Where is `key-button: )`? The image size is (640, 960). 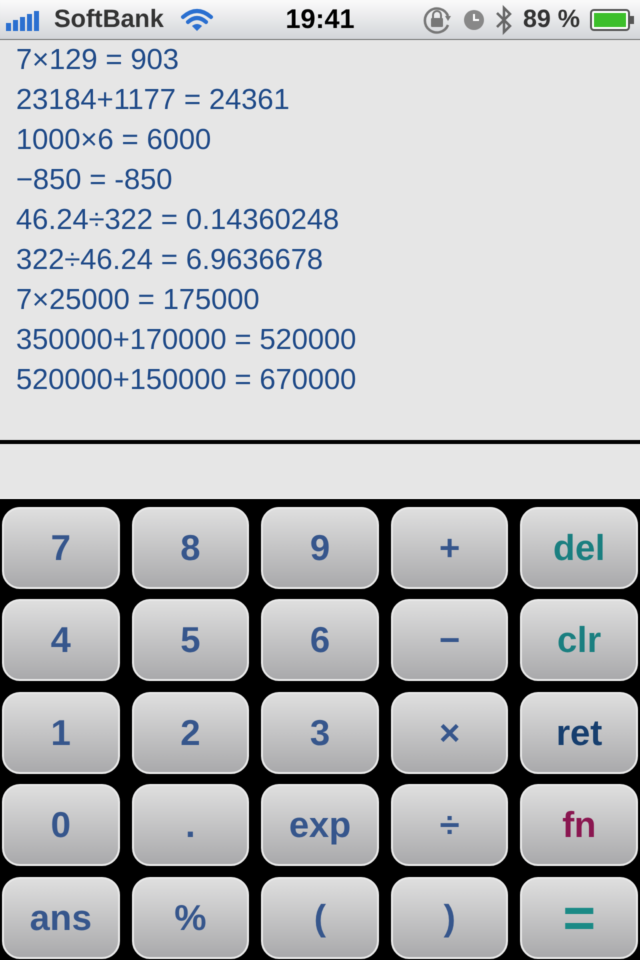 key-button: ) is located at coordinates (449, 917).